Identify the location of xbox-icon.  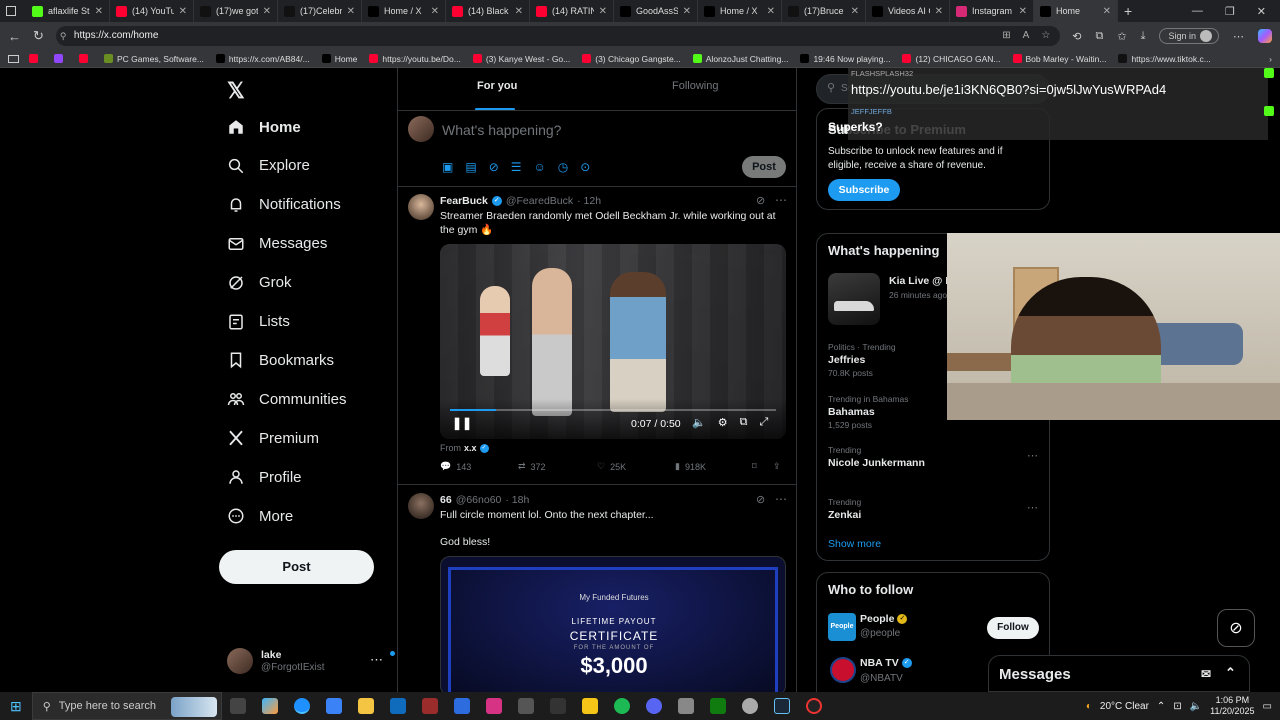
(717, 706).